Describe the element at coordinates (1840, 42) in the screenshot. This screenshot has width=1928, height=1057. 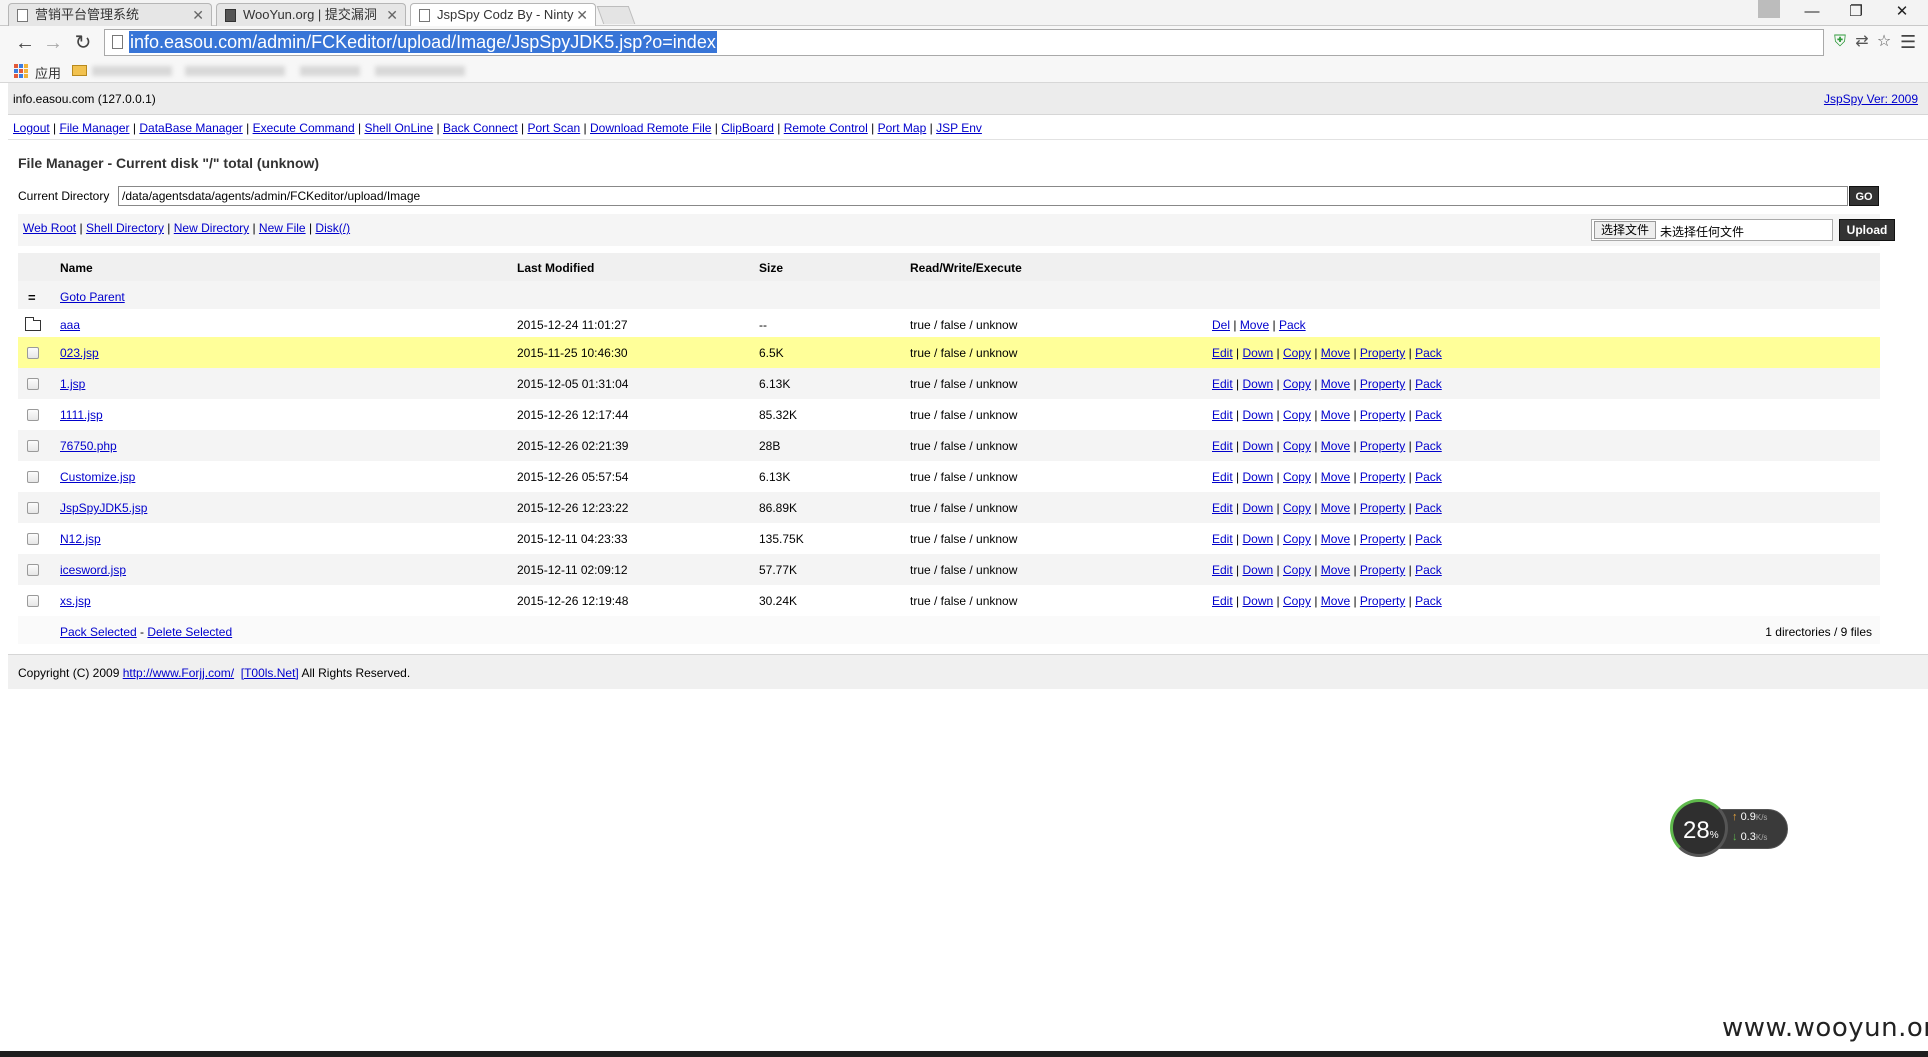
I see `shield-icon: ⛨` at that location.